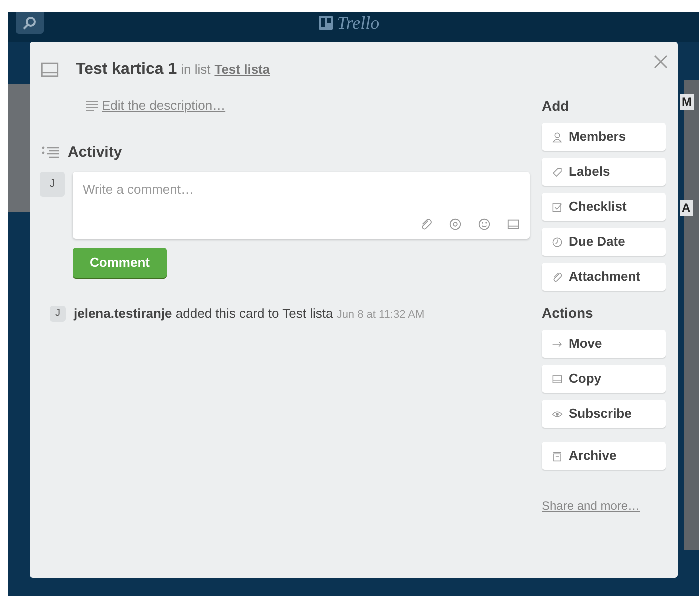 This screenshot has height=596, width=699. Describe the element at coordinates (484, 224) in the screenshot. I see `smiley-icon` at that location.